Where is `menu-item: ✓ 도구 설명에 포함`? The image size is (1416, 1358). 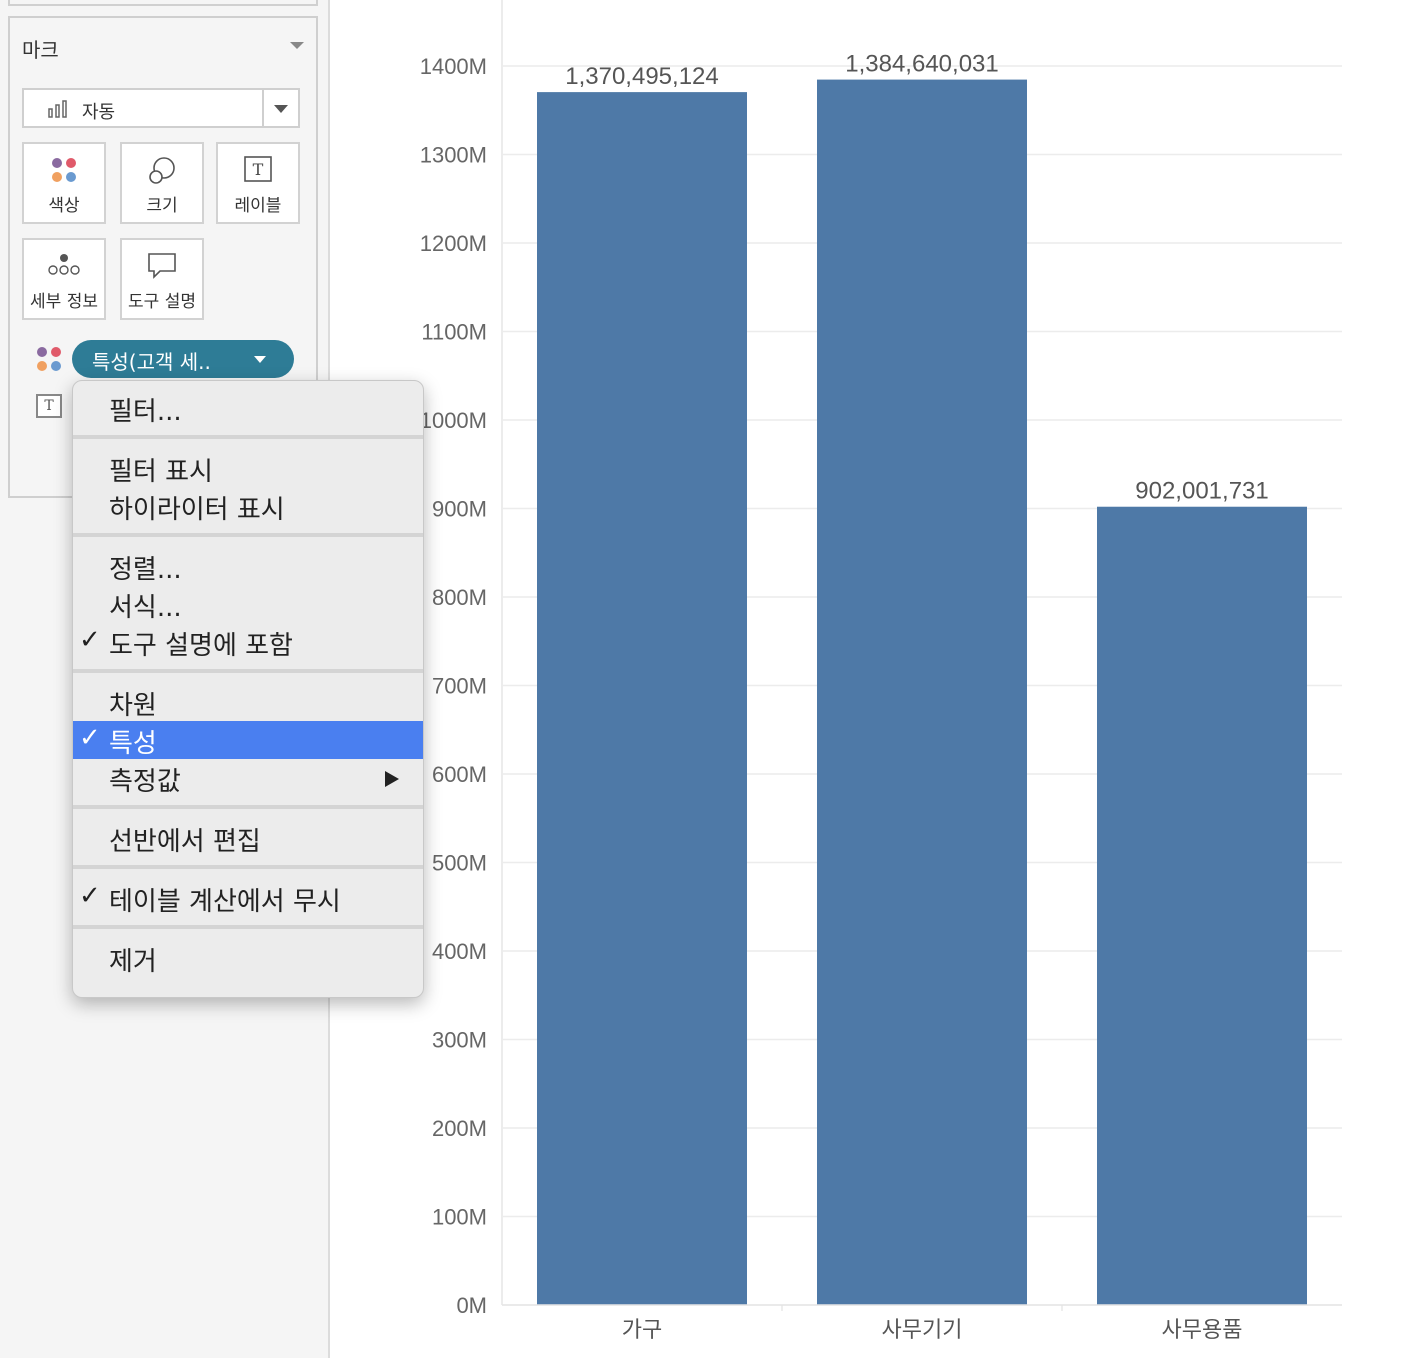
menu-item: ✓ 도구 설명에 포함 is located at coordinates (248, 642).